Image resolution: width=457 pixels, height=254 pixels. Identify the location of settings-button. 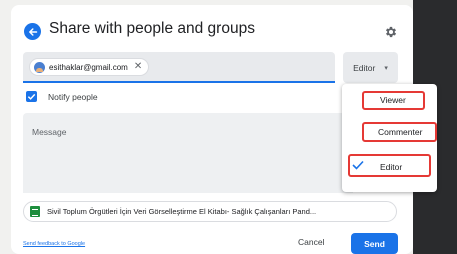
(391, 32).